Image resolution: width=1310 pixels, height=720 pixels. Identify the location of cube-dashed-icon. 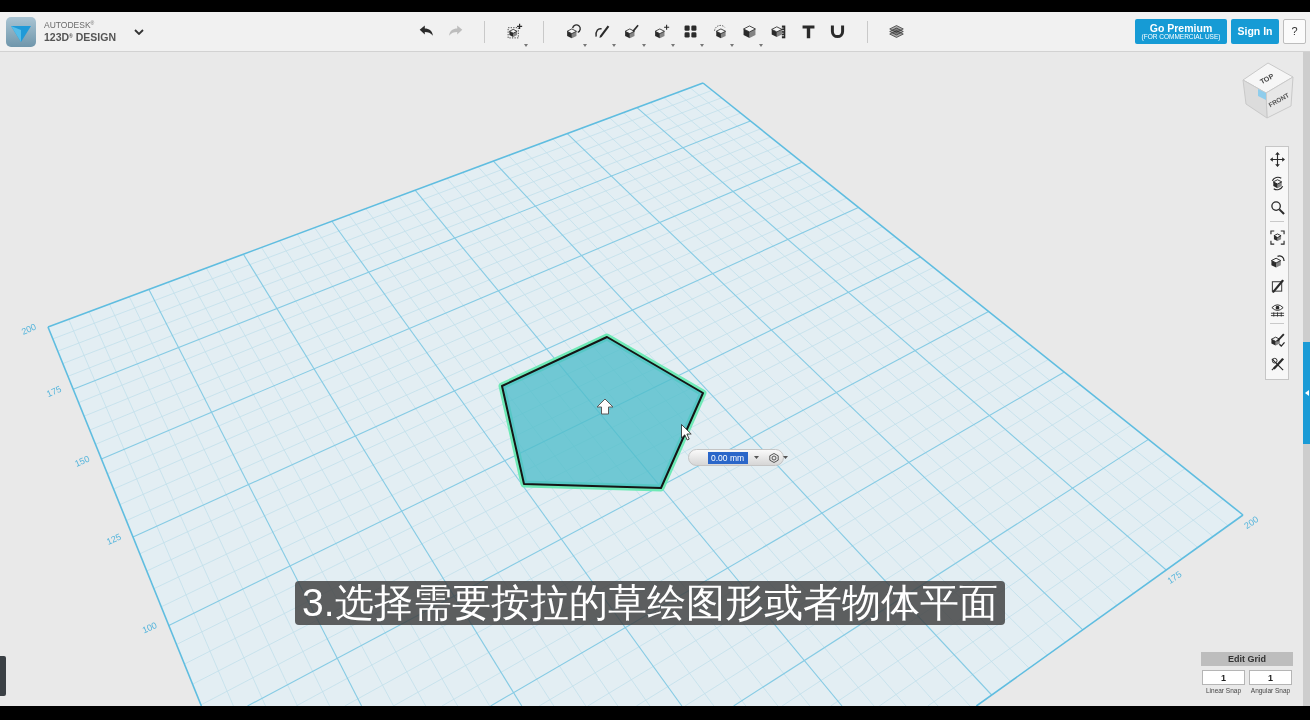
(720, 31).